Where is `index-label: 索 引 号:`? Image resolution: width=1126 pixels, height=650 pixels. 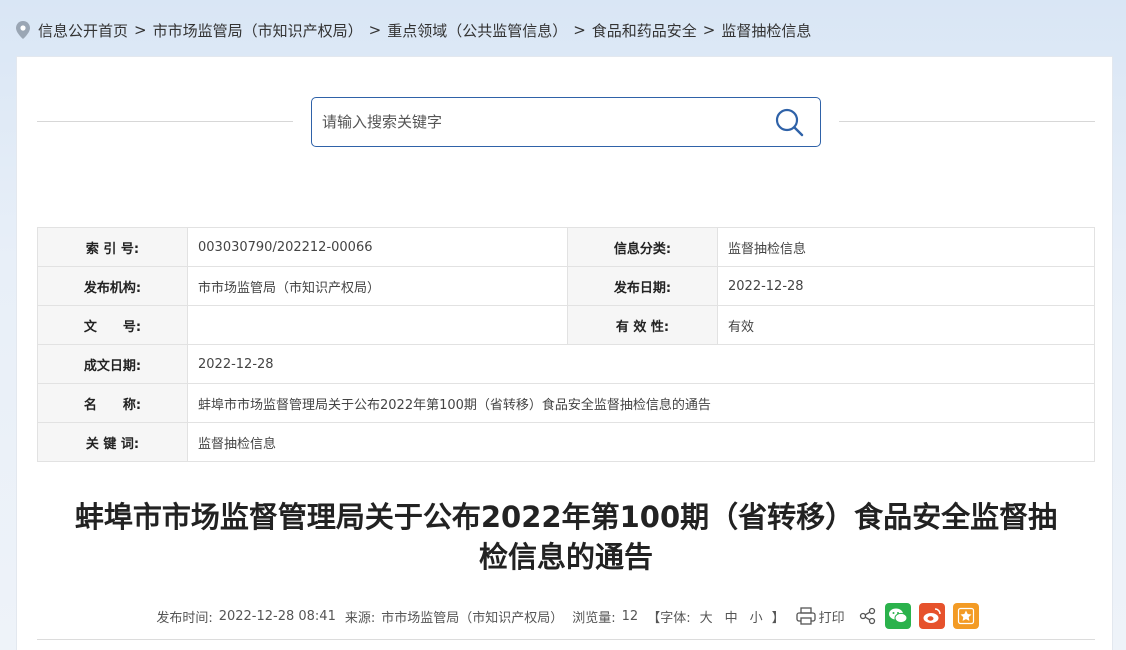 index-label: 索 引 号: is located at coordinates (112, 247).